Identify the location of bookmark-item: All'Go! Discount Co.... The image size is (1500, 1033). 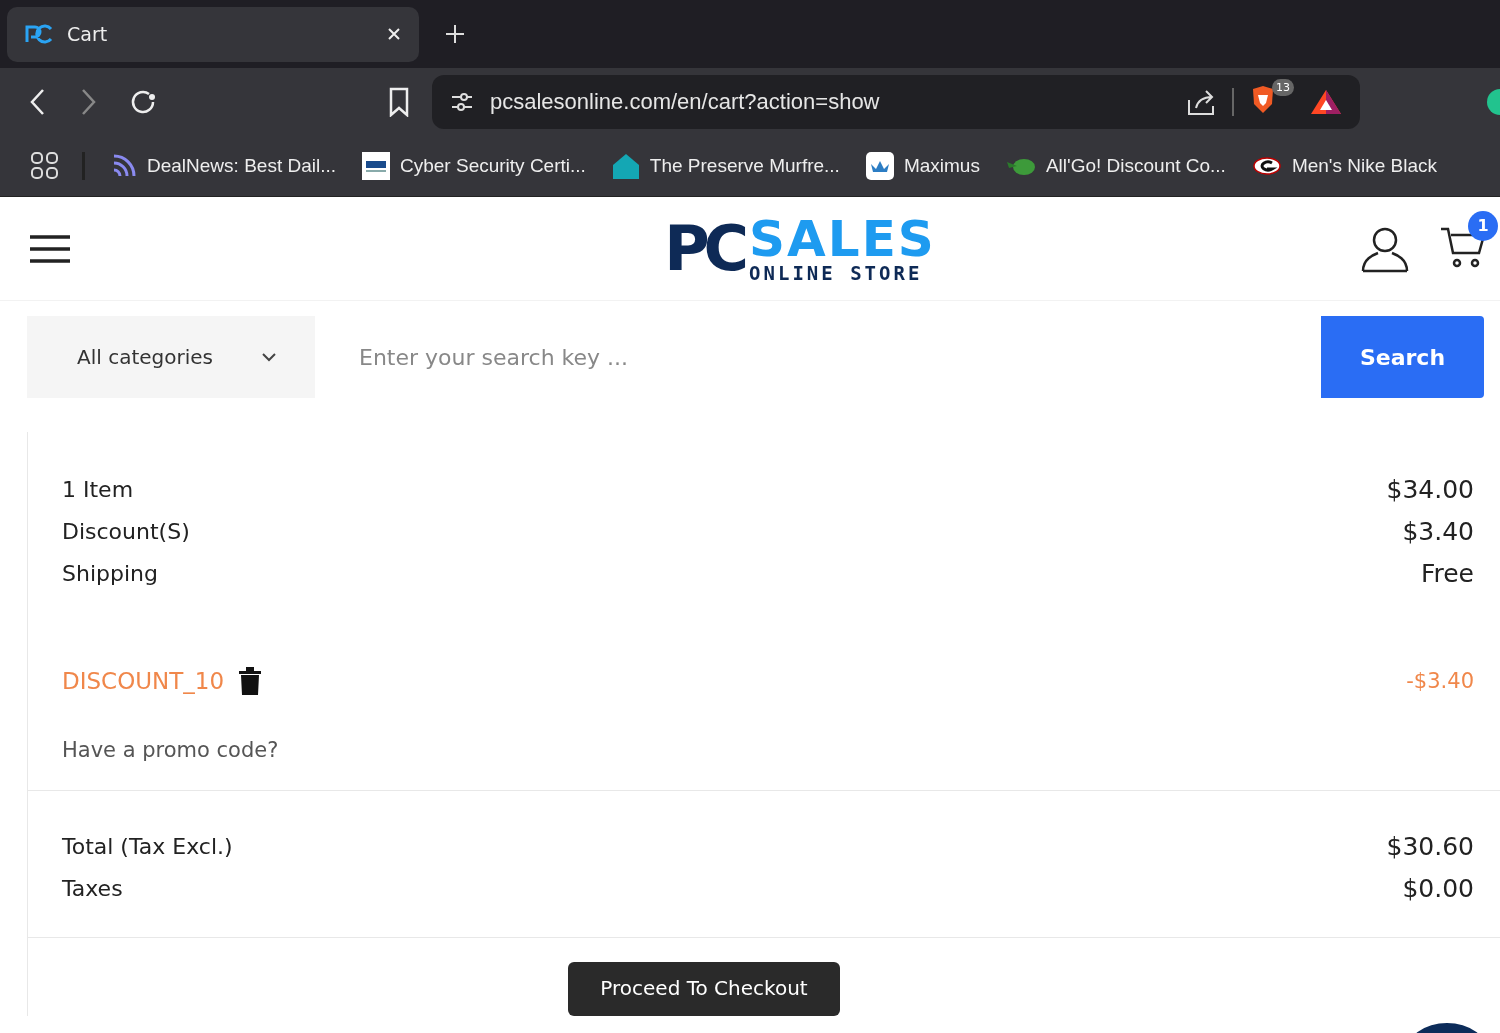
(1115, 165).